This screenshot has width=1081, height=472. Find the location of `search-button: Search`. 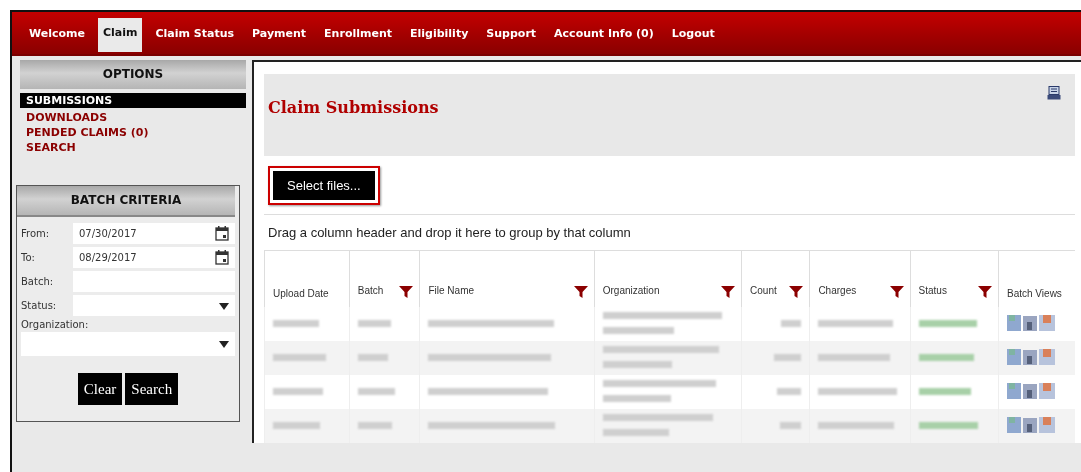

search-button: Search is located at coordinates (152, 389).